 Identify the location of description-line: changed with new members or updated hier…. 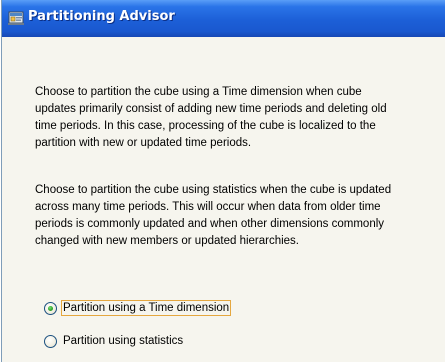
(167, 241).